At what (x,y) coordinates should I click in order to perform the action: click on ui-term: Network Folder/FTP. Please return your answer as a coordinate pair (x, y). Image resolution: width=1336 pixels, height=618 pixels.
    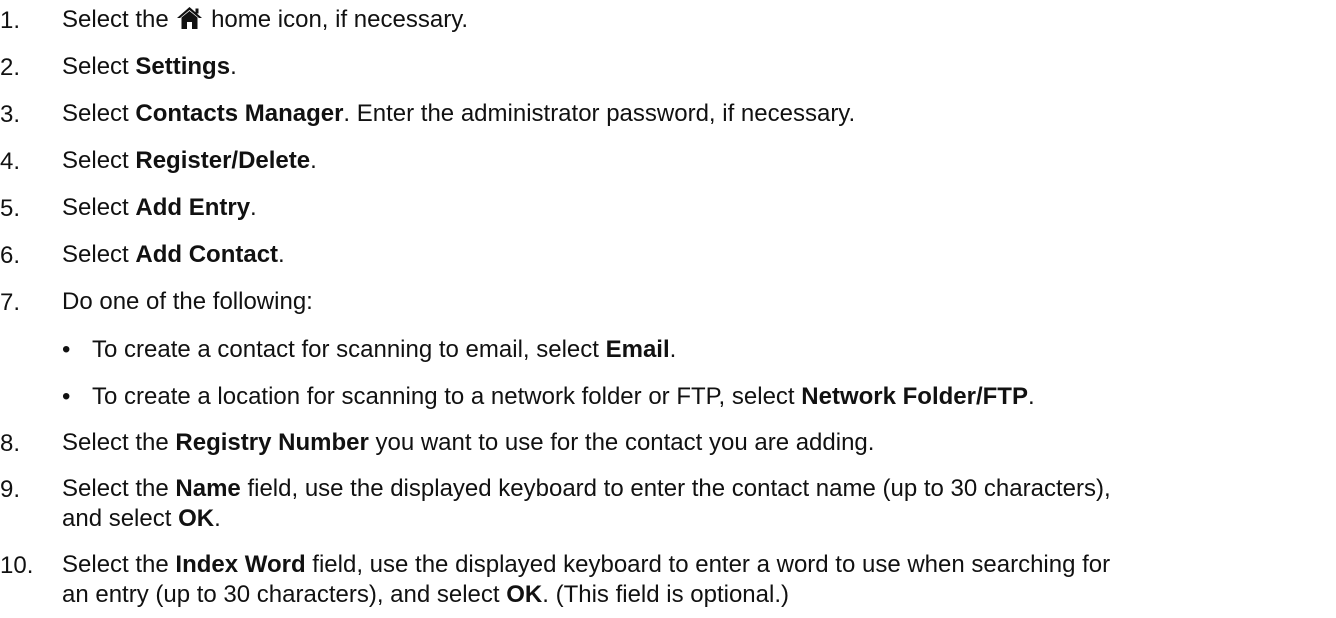
    Looking at the image, I should click on (914, 396).